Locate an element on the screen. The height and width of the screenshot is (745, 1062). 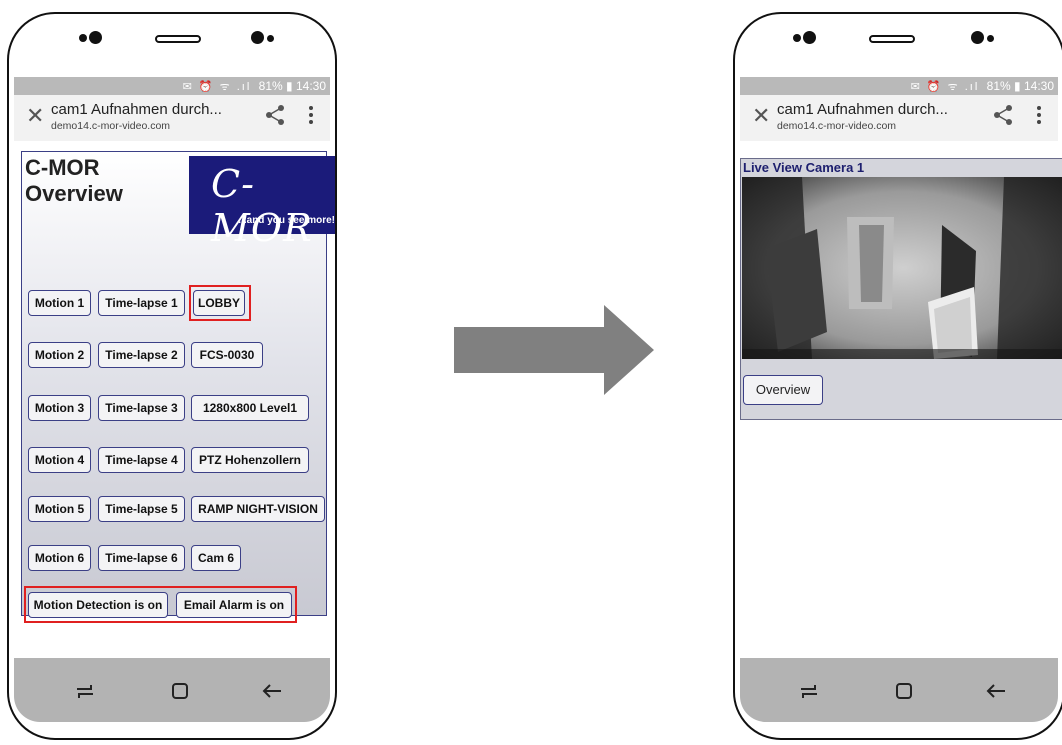
level1-button: 1280x800 Level1 is located at coordinates (250, 408).